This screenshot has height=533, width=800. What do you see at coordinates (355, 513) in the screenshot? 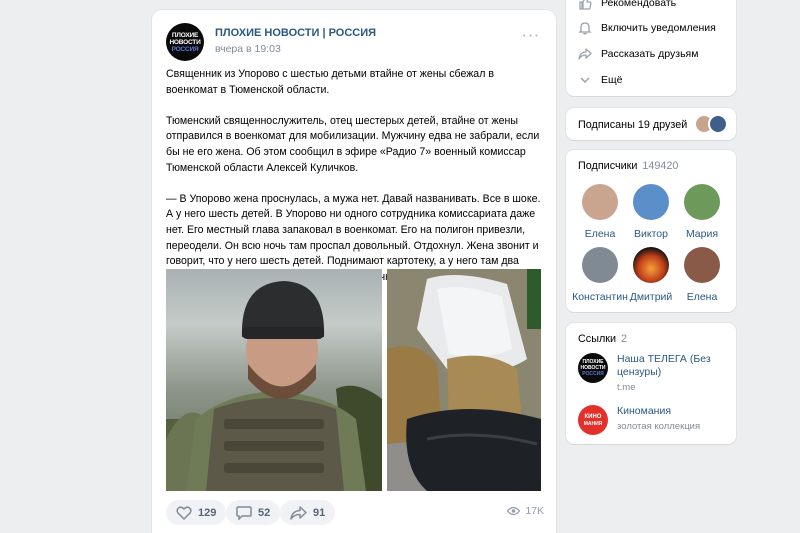
I see `post-actions: 129 52 91 17K` at bounding box center [355, 513].